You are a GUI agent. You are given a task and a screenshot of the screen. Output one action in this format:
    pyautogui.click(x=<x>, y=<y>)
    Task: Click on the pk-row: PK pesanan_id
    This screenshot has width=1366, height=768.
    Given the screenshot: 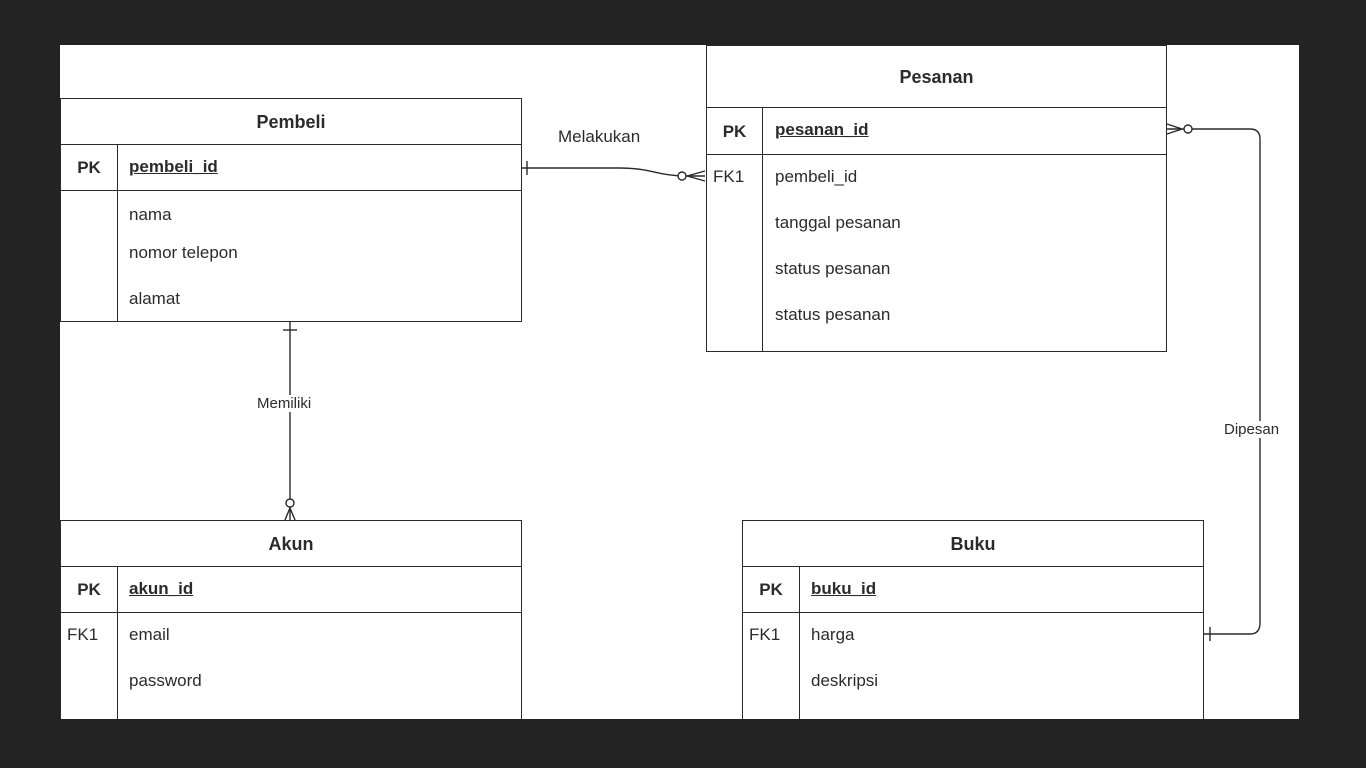 What is the action you would take?
    pyautogui.click(x=936, y=131)
    